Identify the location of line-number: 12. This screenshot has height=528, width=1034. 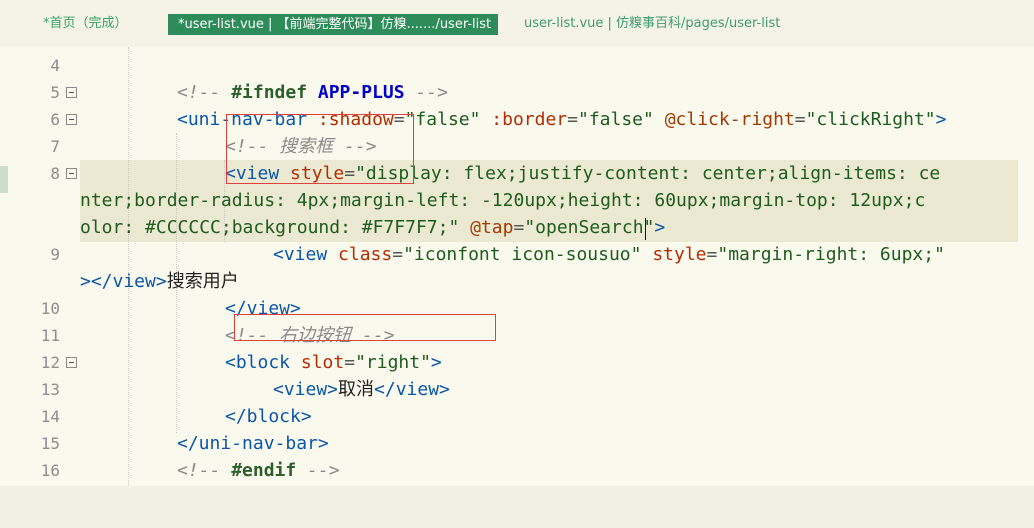
(50, 362).